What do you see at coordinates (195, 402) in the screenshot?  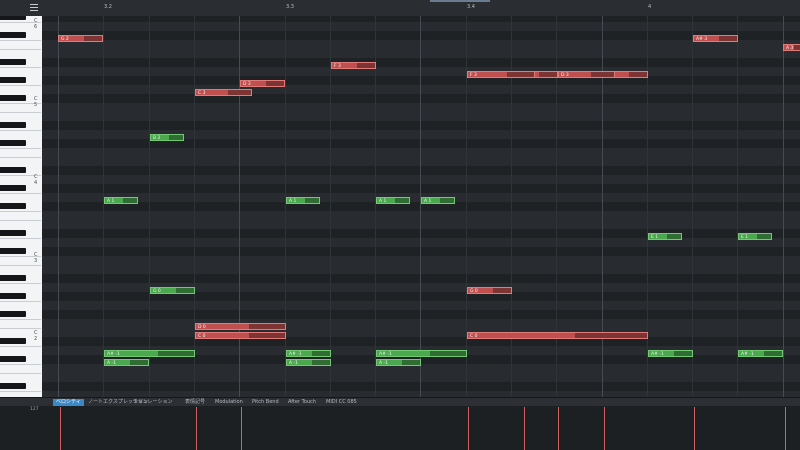 I see `controller-tab: 表情記号` at bounding box center [195, 402].